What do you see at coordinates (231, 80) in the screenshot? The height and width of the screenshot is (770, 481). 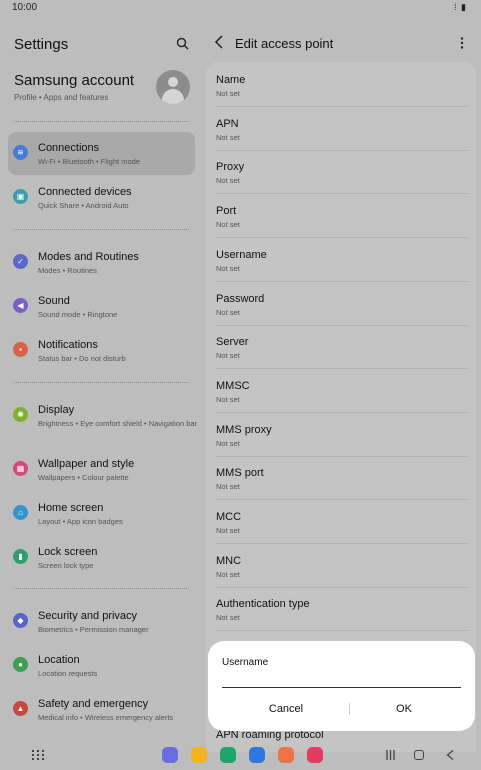 I see `field-label: Name` at bounding box center [231, 80].